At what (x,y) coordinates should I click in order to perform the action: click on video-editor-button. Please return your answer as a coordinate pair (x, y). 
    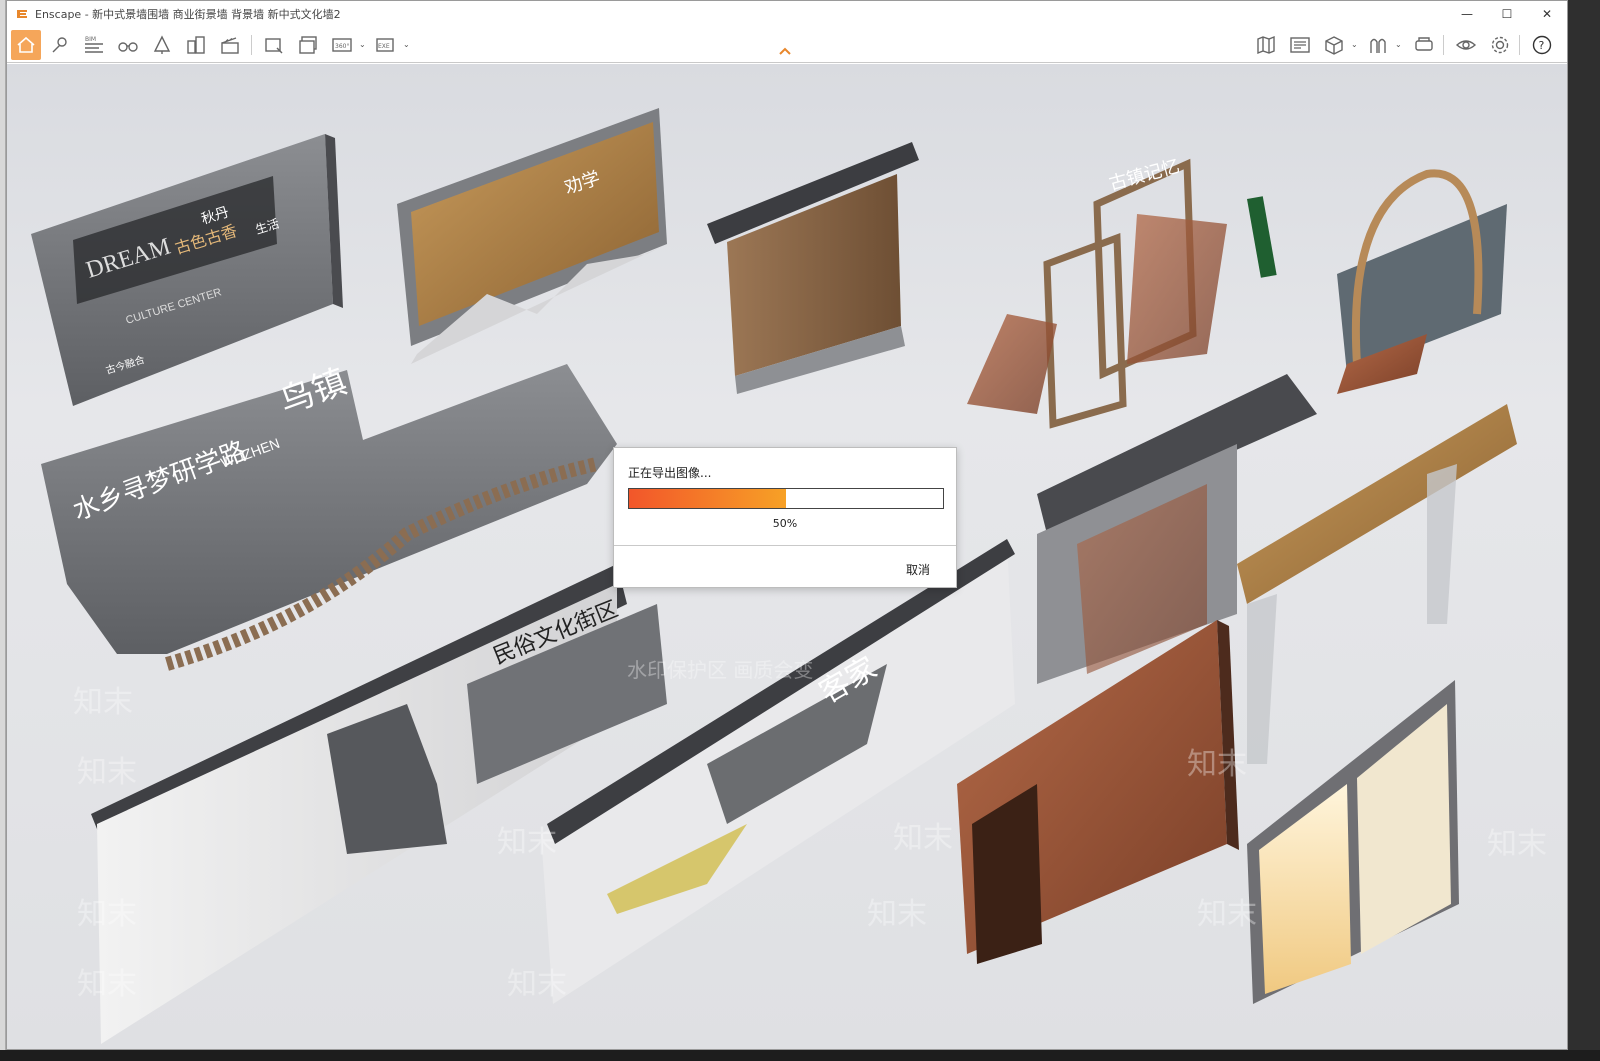
    Looking at the image, I should click on (230, 45).